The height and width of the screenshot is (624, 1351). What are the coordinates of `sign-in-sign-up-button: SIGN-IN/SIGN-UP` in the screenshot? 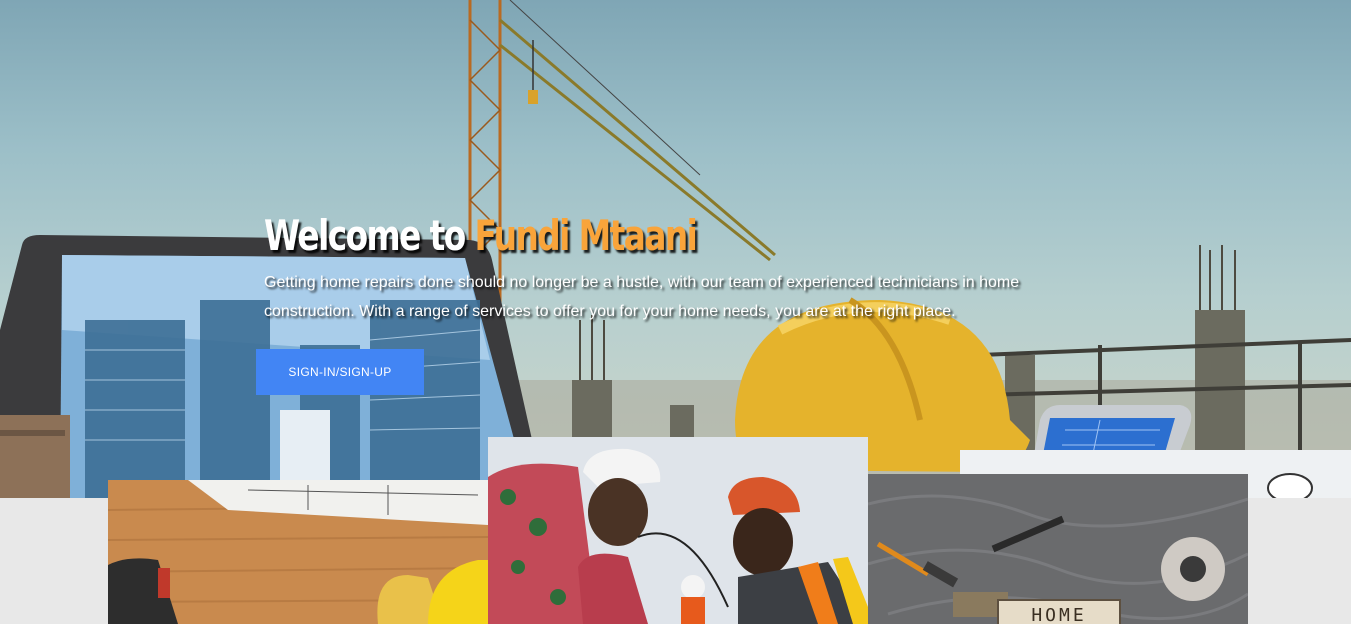 It's located at (340, 372).